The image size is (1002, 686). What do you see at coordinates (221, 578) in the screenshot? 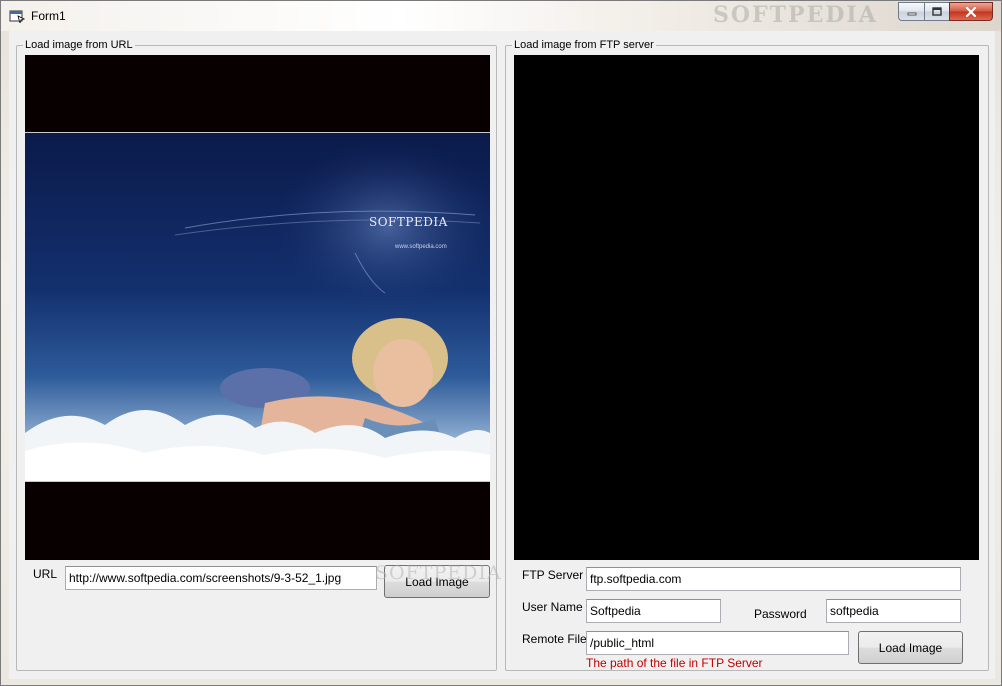
I see `url-input` at bounding box center [221, 578].